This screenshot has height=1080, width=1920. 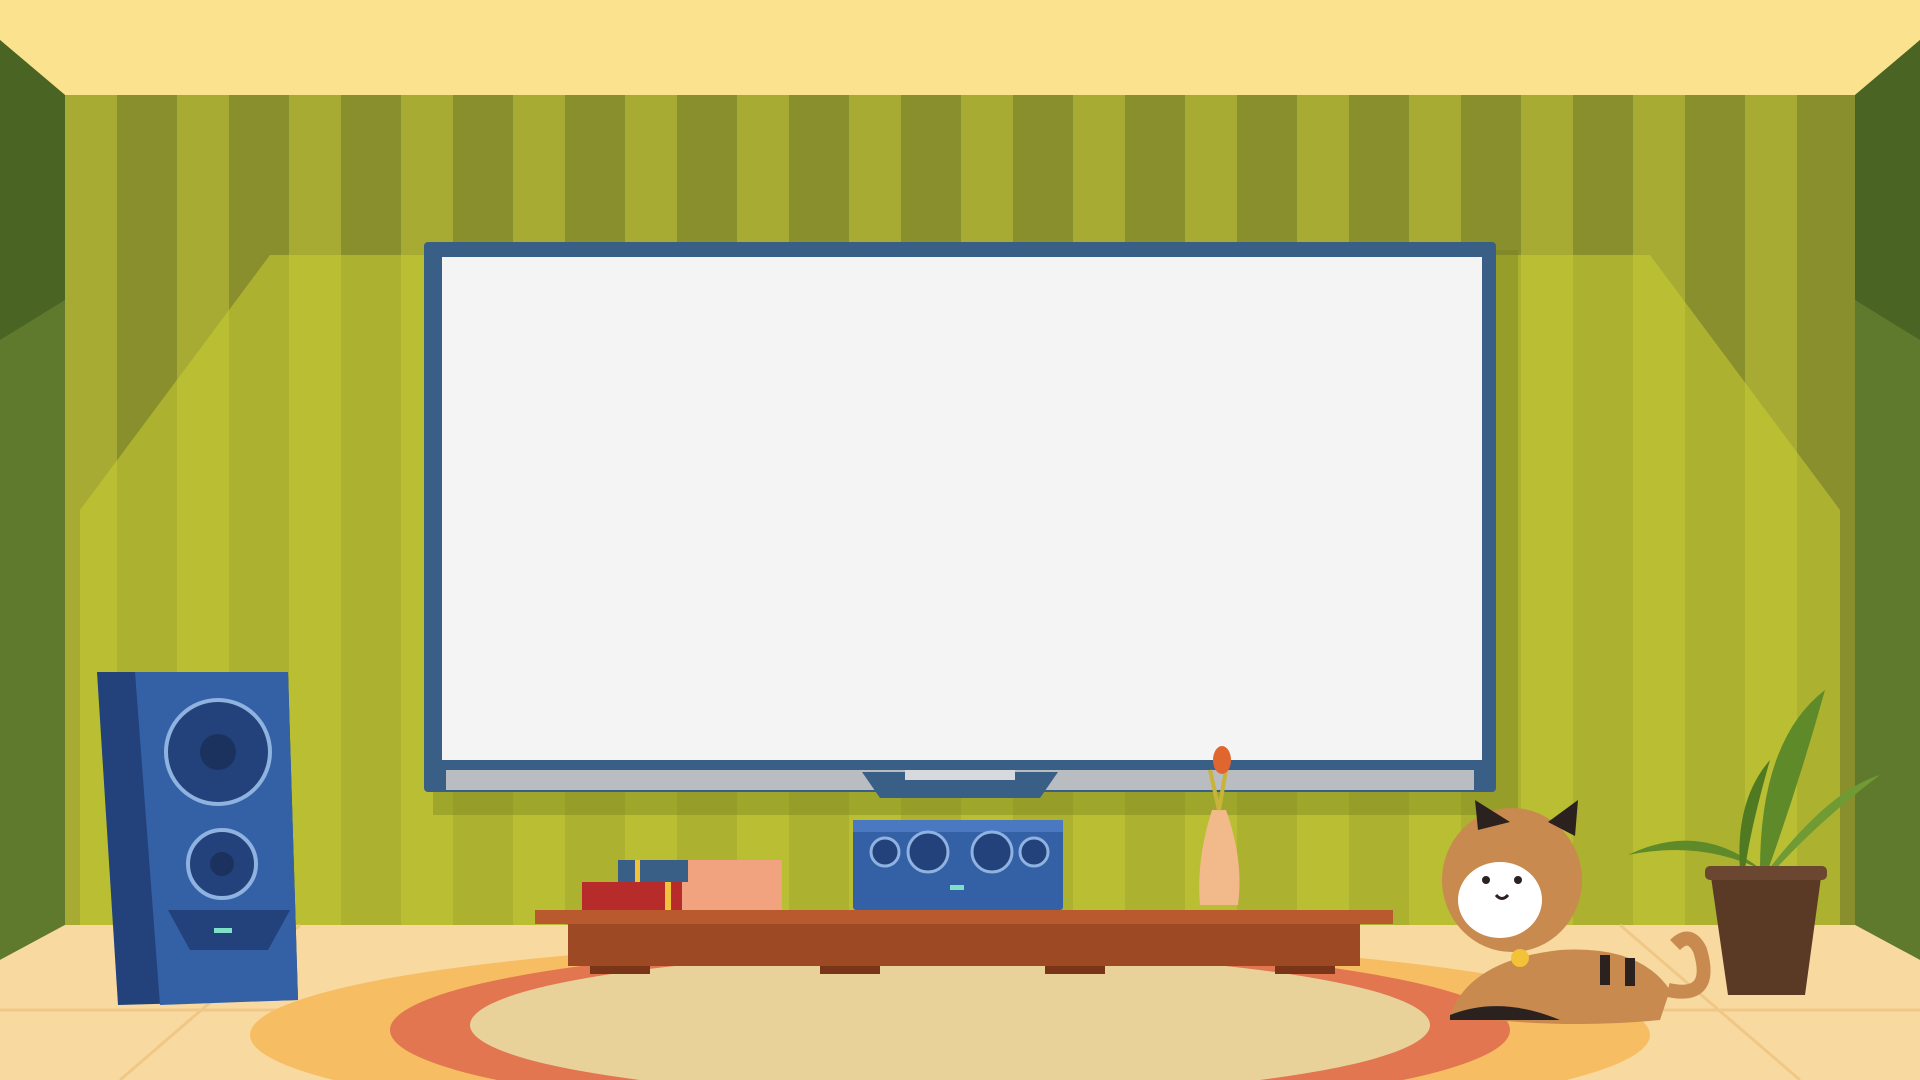 I want to click on tv-cabinet, so click(x=964, y=942).